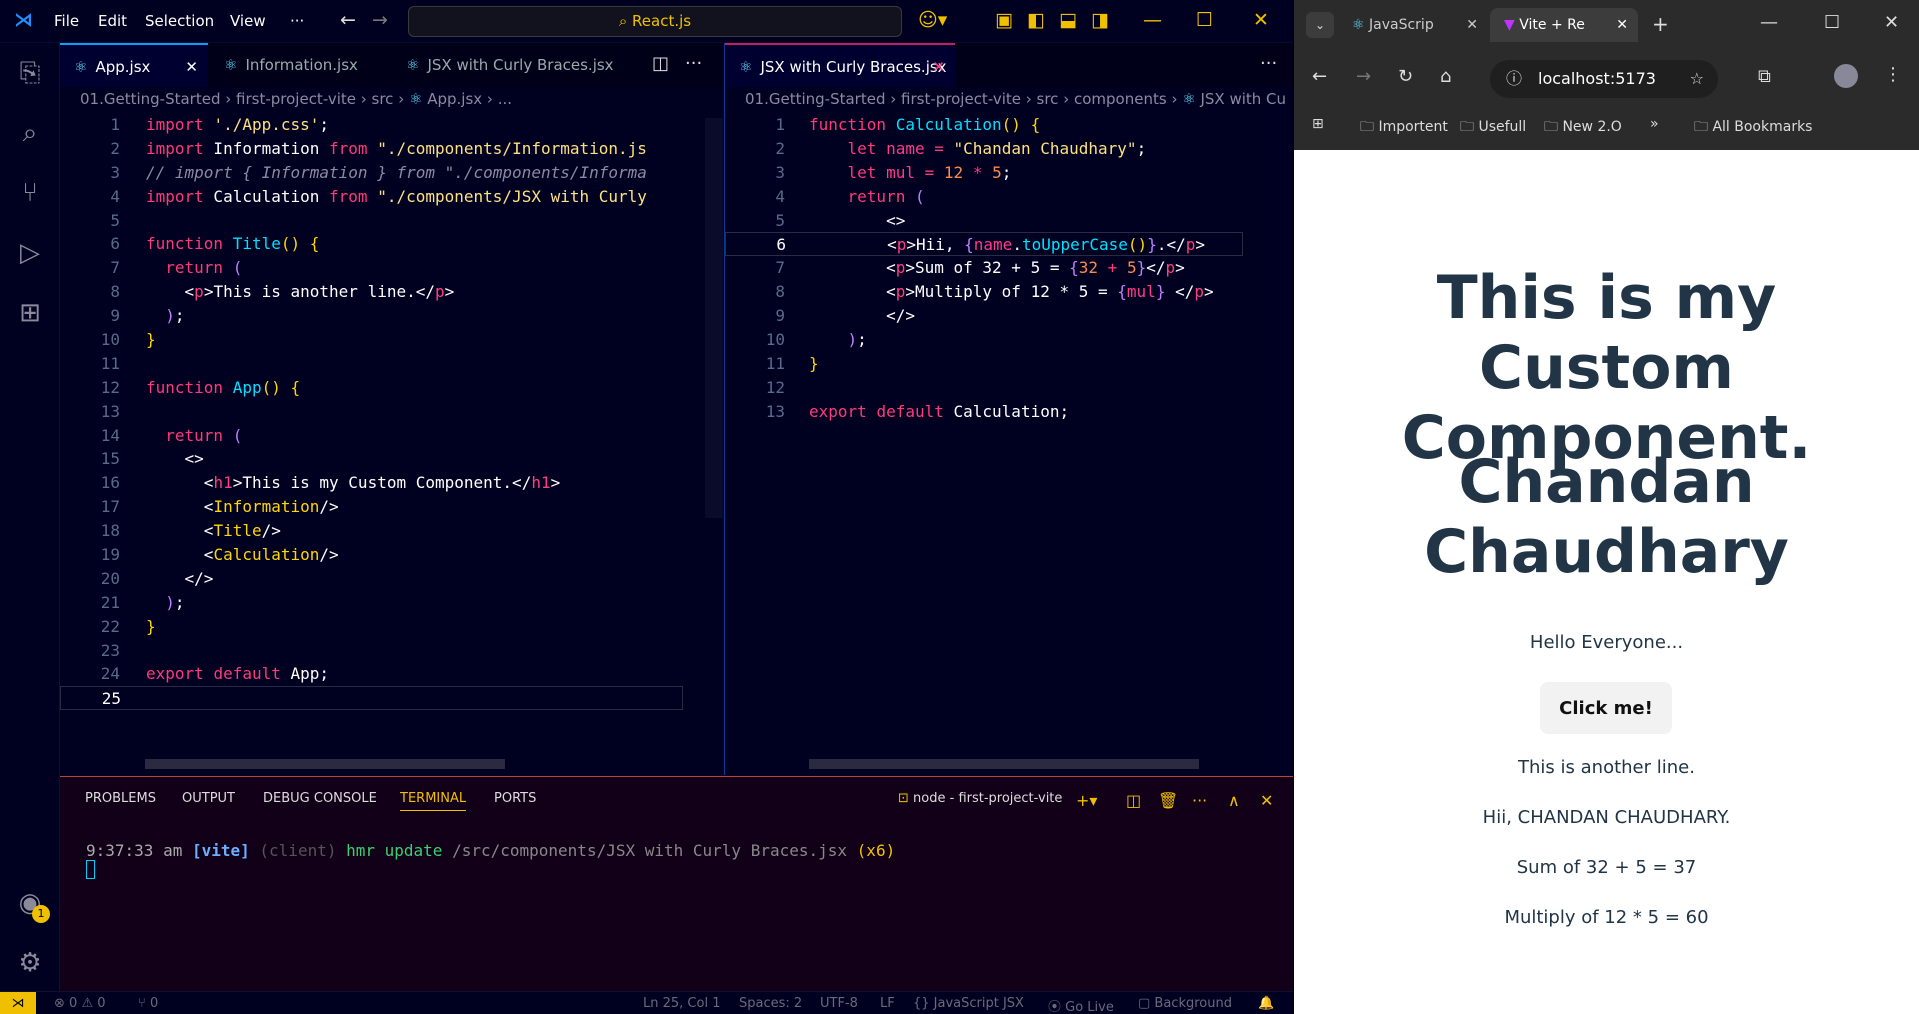 This screenshot has height=1014, width=1919. Describe the element at coordinates (1654, 124) in the screenshot. I see `more-bookmarks-icon: »` at that location.